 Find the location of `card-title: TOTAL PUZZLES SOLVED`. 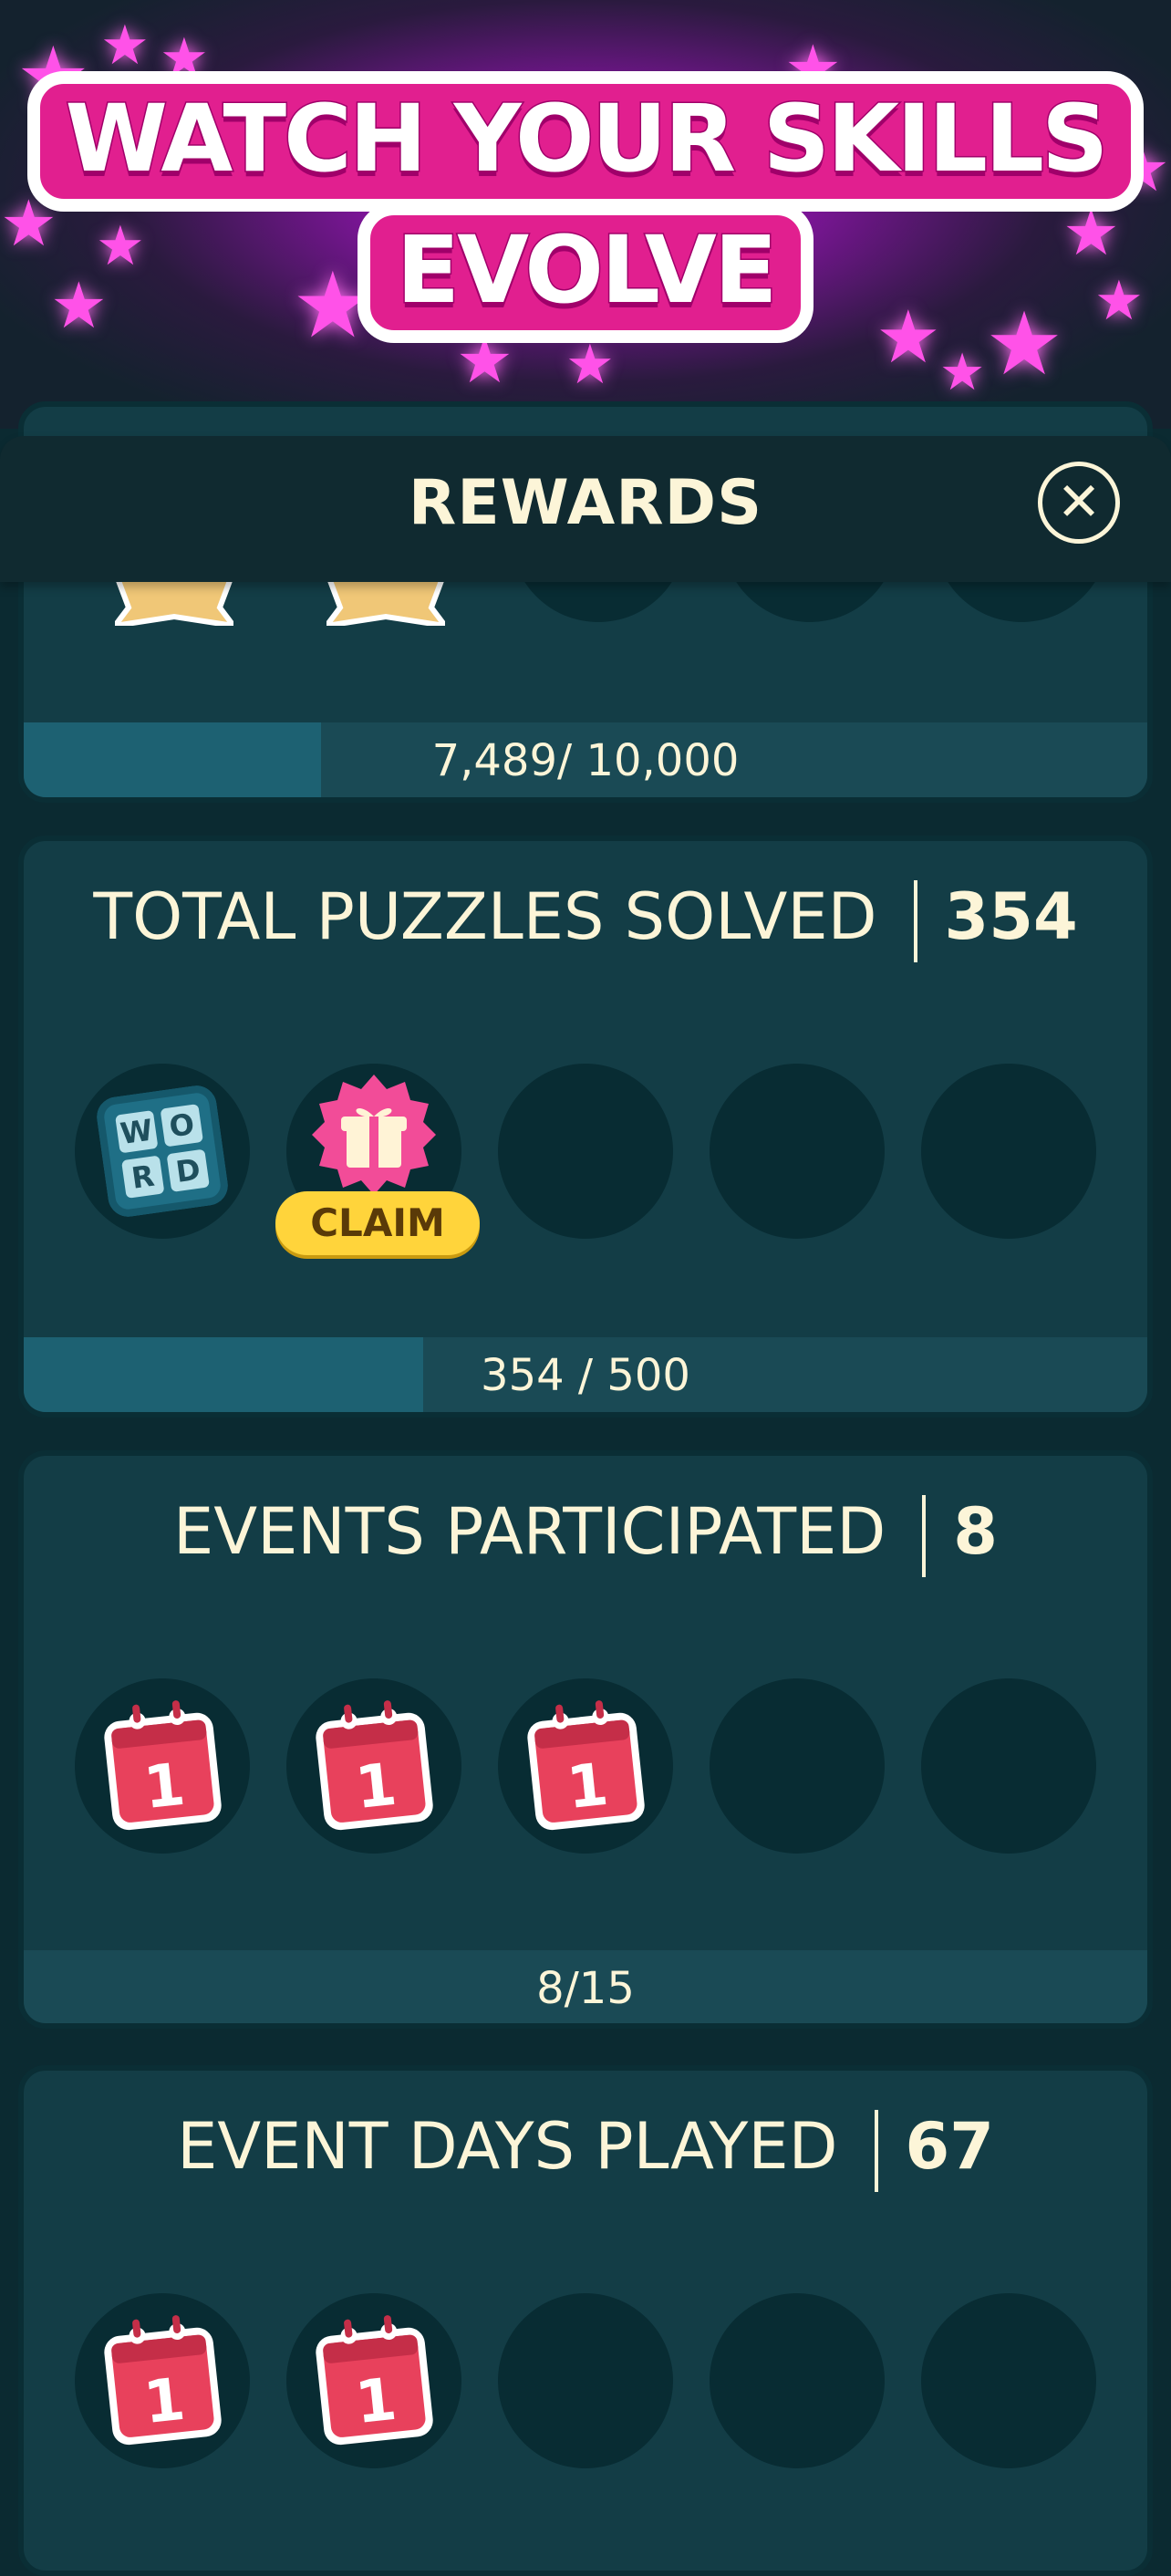

card-title: TOTAL PUZZLES SOLVED is located at coordinates (485, 916).